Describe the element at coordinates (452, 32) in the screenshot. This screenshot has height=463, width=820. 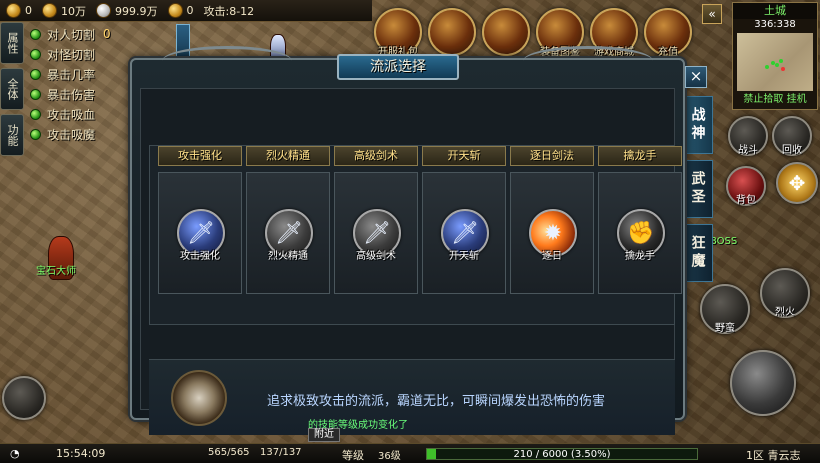
I see `book-icon` at that location.